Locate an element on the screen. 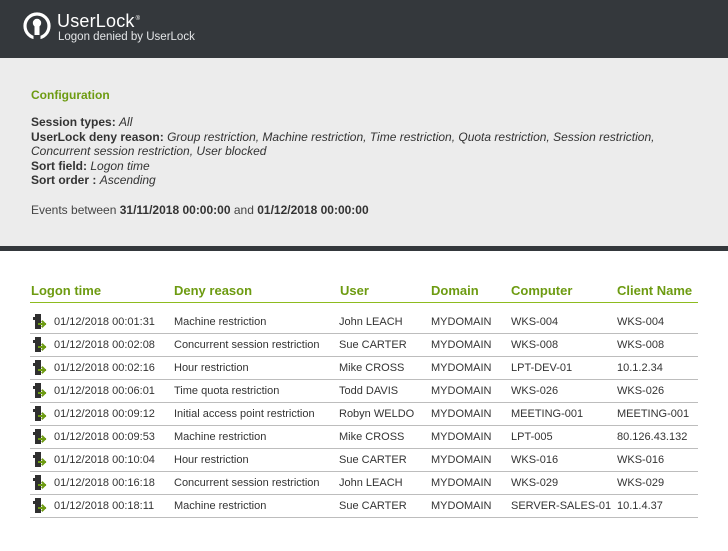 Image resolution: width=728 pixels, height=551 pixels. logon-time-cell: 01/12/2018 00:18:11 is located at coordinates (104, 506).